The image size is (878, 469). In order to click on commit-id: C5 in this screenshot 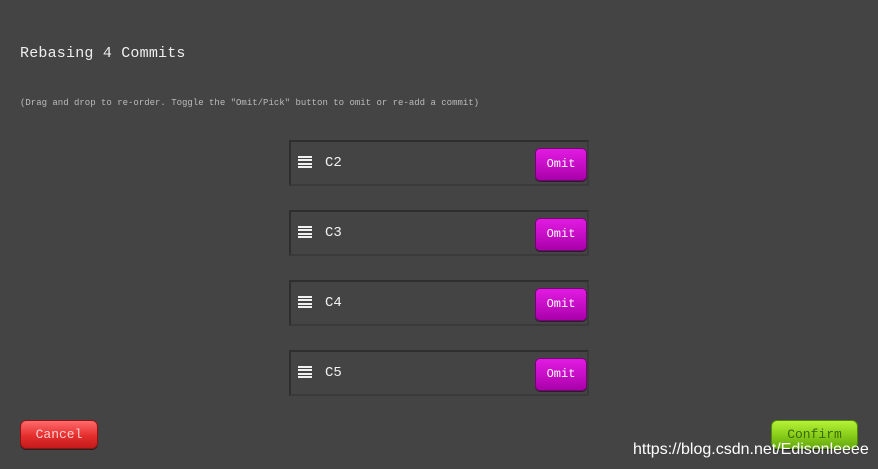, I will do `click(333, 373)`.